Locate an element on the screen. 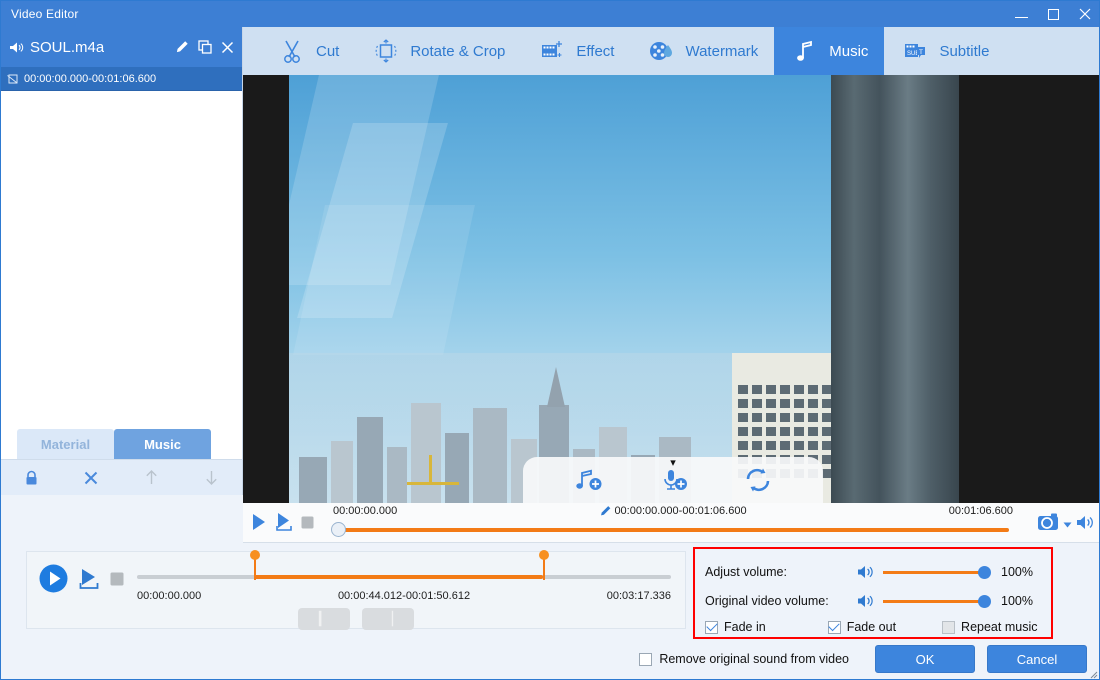  set-start-marker-button: ▎ is located at coordinates (324, 619).